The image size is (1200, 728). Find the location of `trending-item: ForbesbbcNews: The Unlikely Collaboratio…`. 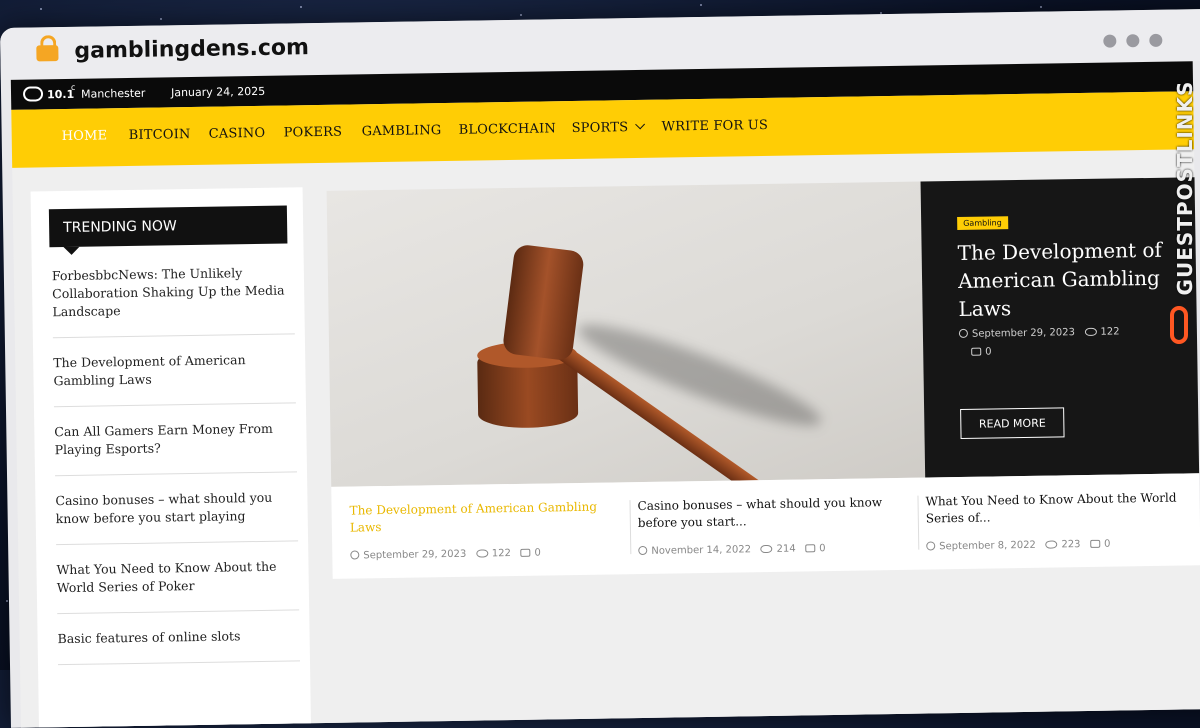

trending-item: ForbesbbcNews: The Unlikely Collaboratio… is located at coordinates (173, 301).